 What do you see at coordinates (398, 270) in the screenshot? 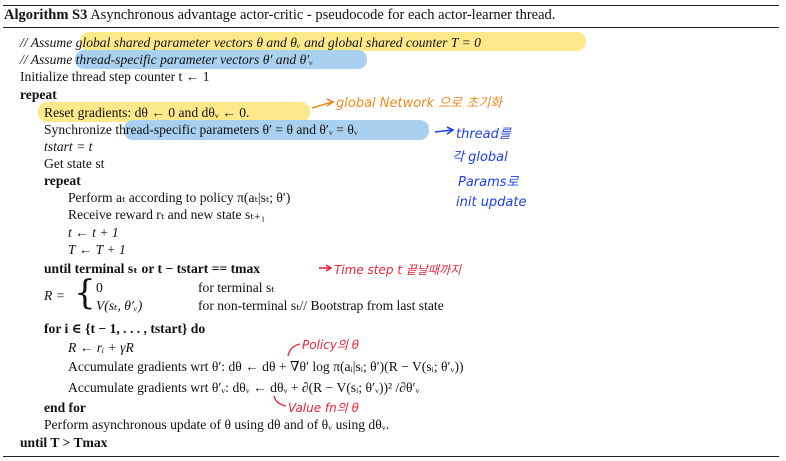
I see `note-timestep: Time step t 끝날때까지` at bounding box center [398, 270].